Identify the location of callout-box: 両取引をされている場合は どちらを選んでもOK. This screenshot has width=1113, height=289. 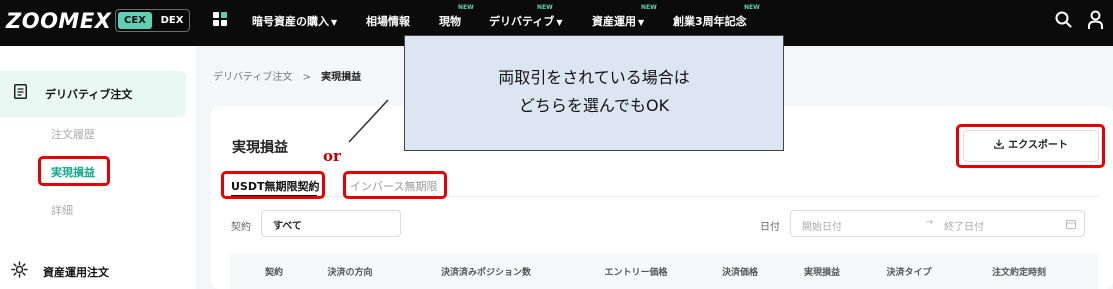
(594, 93).